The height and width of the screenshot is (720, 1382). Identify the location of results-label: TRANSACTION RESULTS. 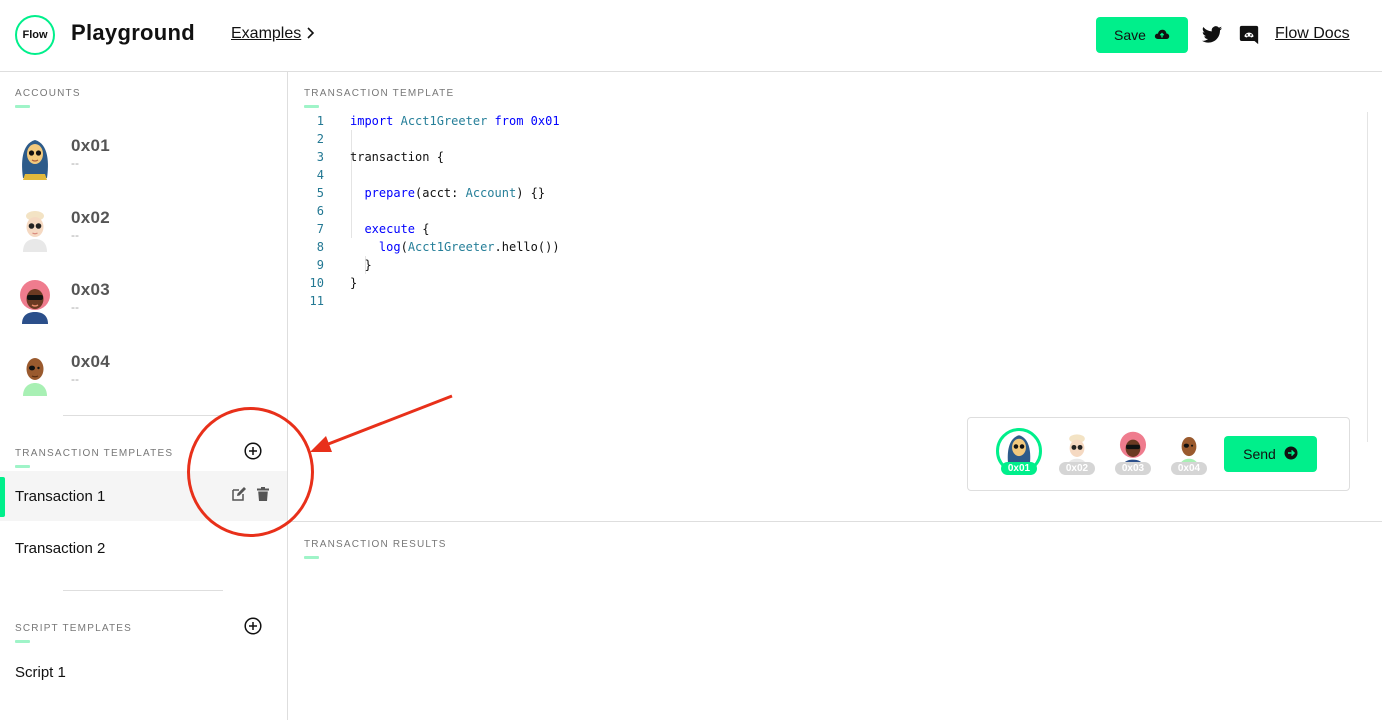
(375, 549).